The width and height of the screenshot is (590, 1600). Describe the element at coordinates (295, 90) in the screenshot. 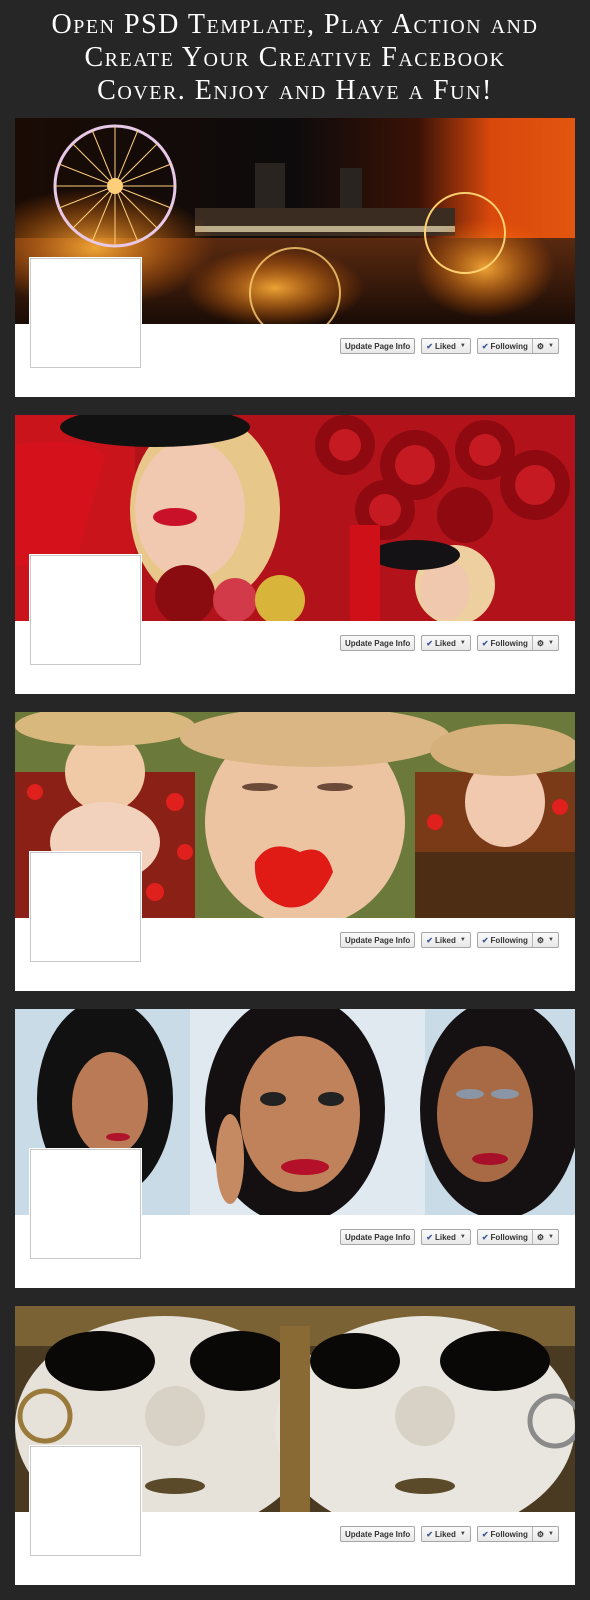

I see `headline-line-3: Cover. Enjoy and Have a Fun!` at that location.